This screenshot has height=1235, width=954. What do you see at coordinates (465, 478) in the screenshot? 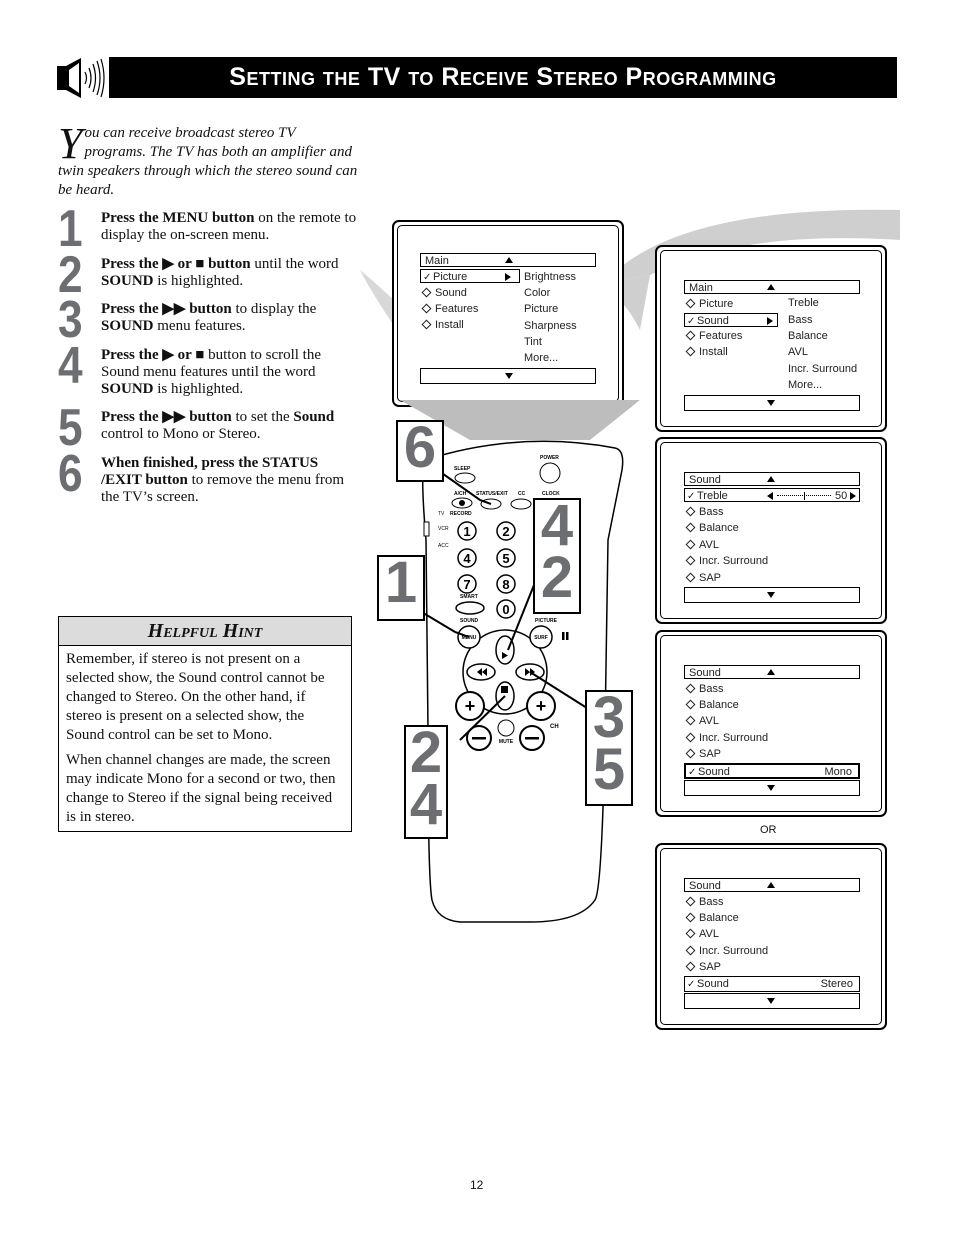
I see `sleep-button` at bounding box center [465, 478].